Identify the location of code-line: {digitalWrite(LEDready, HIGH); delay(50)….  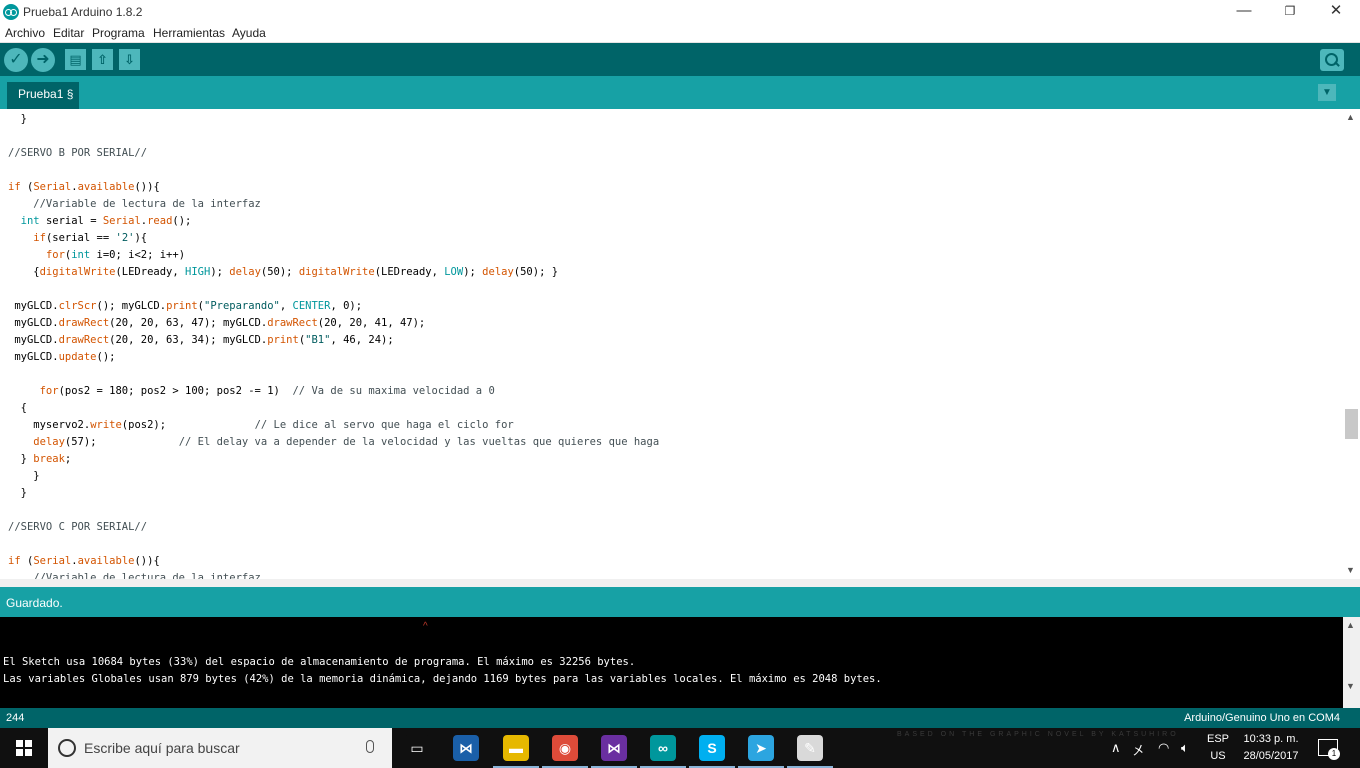
(283, 272).